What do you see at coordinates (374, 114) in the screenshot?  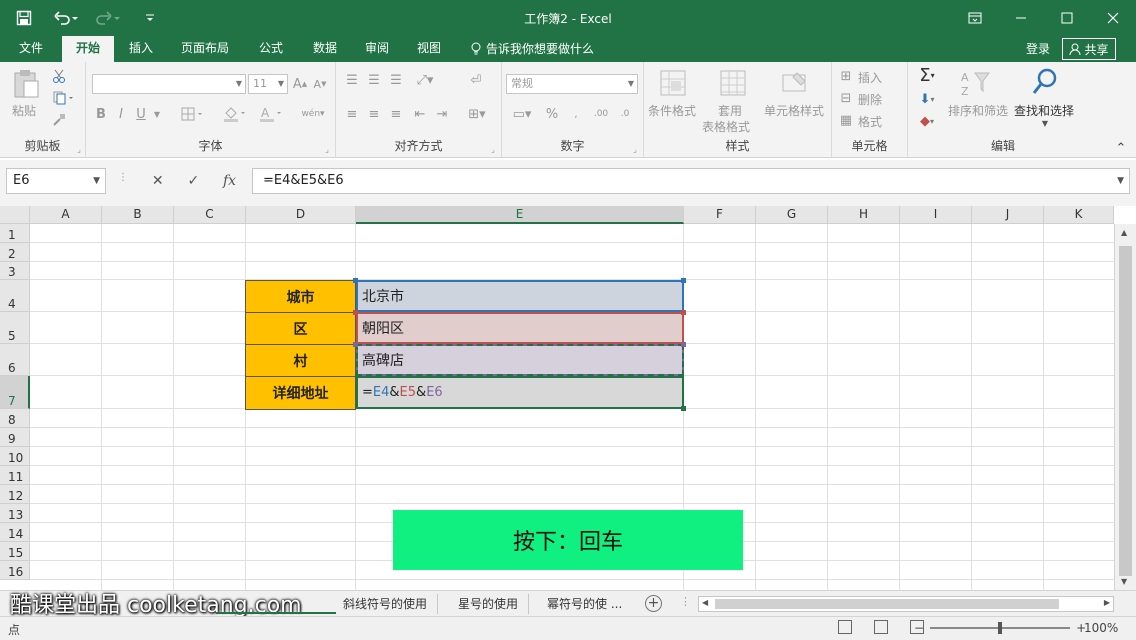 I see `align-center-icon: ≡` at bounding box center [374, 114].